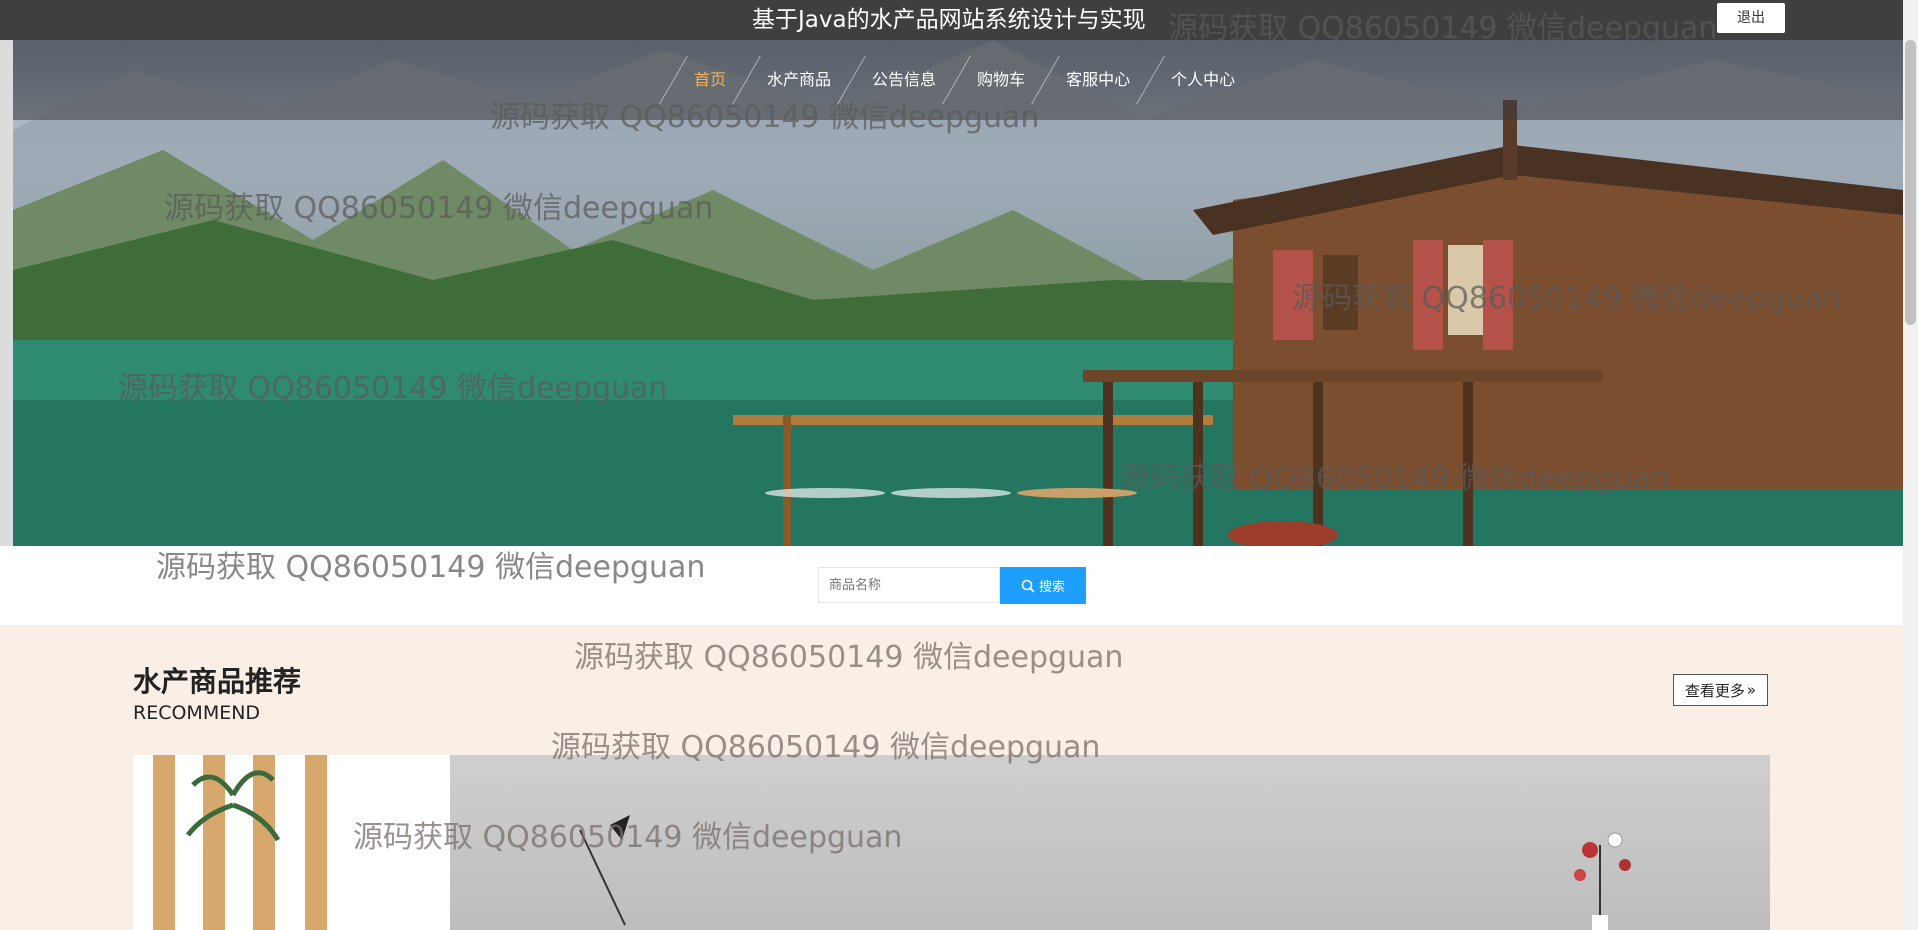 Image resolution: width=1918 pixels, height=930 pixels. What do you see at coordinates (1001, 80) in the screenshot?
I see `nav-item-cart: 购物车` at bounding box center [1001, 80].